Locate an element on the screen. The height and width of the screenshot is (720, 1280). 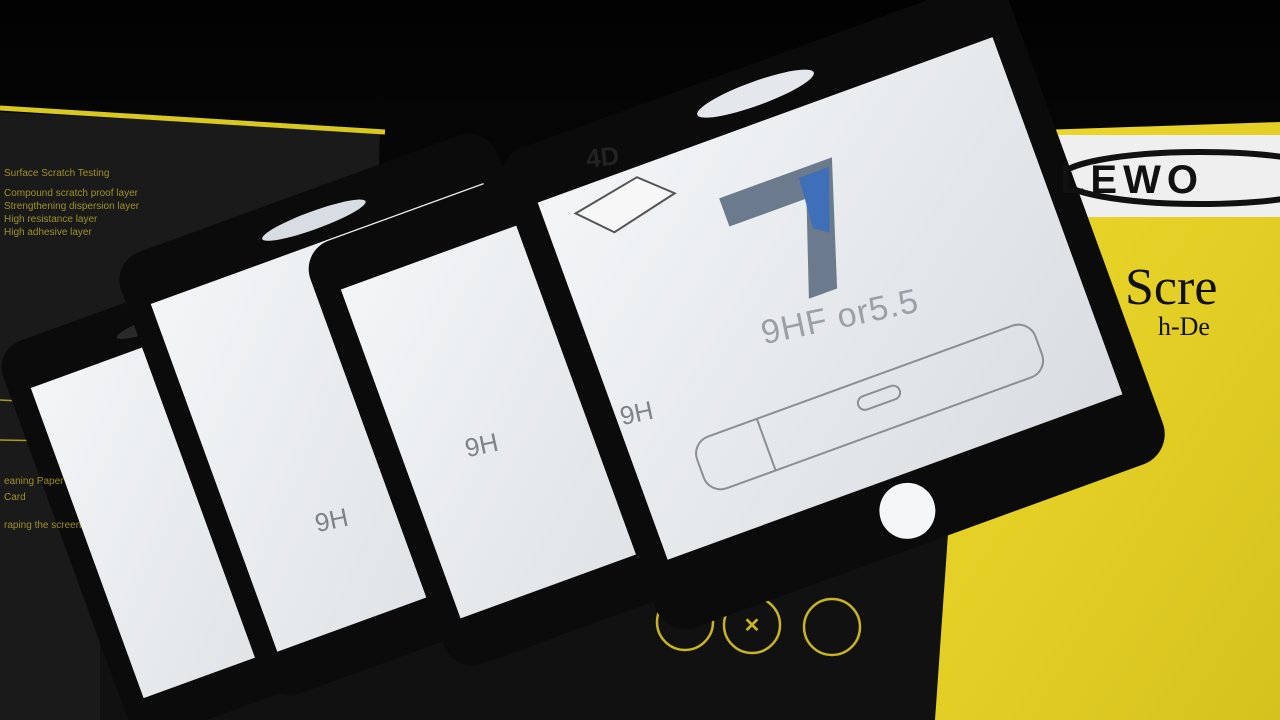
box-spec-line-4: High resistance layer is located at coordinates (51, 219).